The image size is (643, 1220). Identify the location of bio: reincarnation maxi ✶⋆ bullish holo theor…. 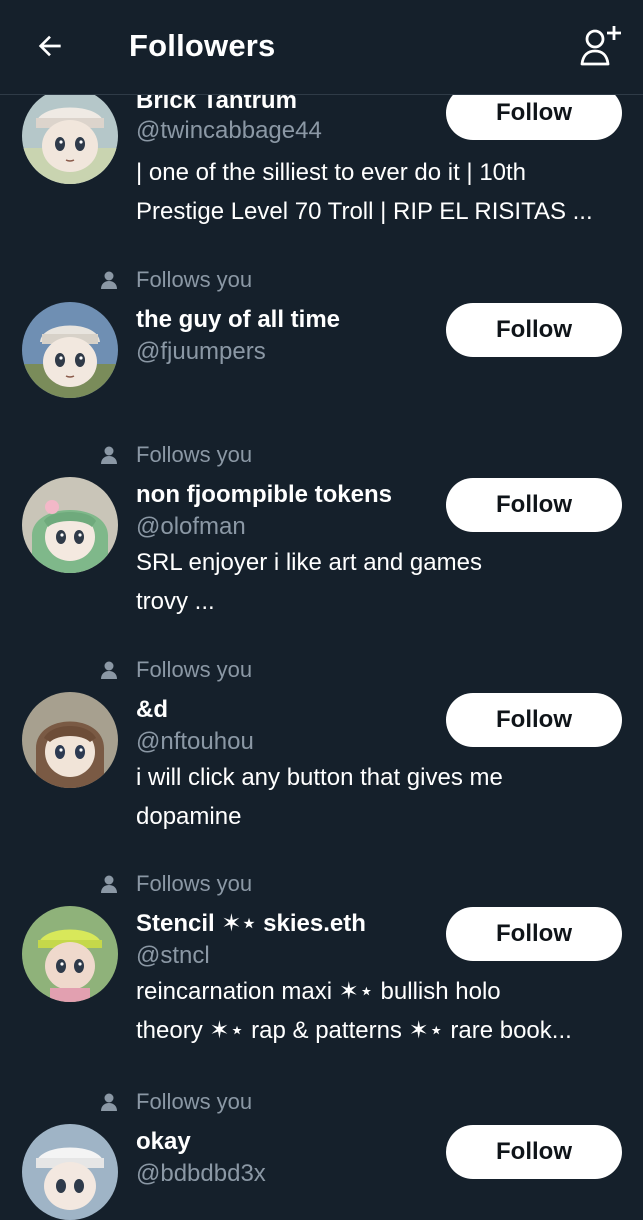
(383, 1011).